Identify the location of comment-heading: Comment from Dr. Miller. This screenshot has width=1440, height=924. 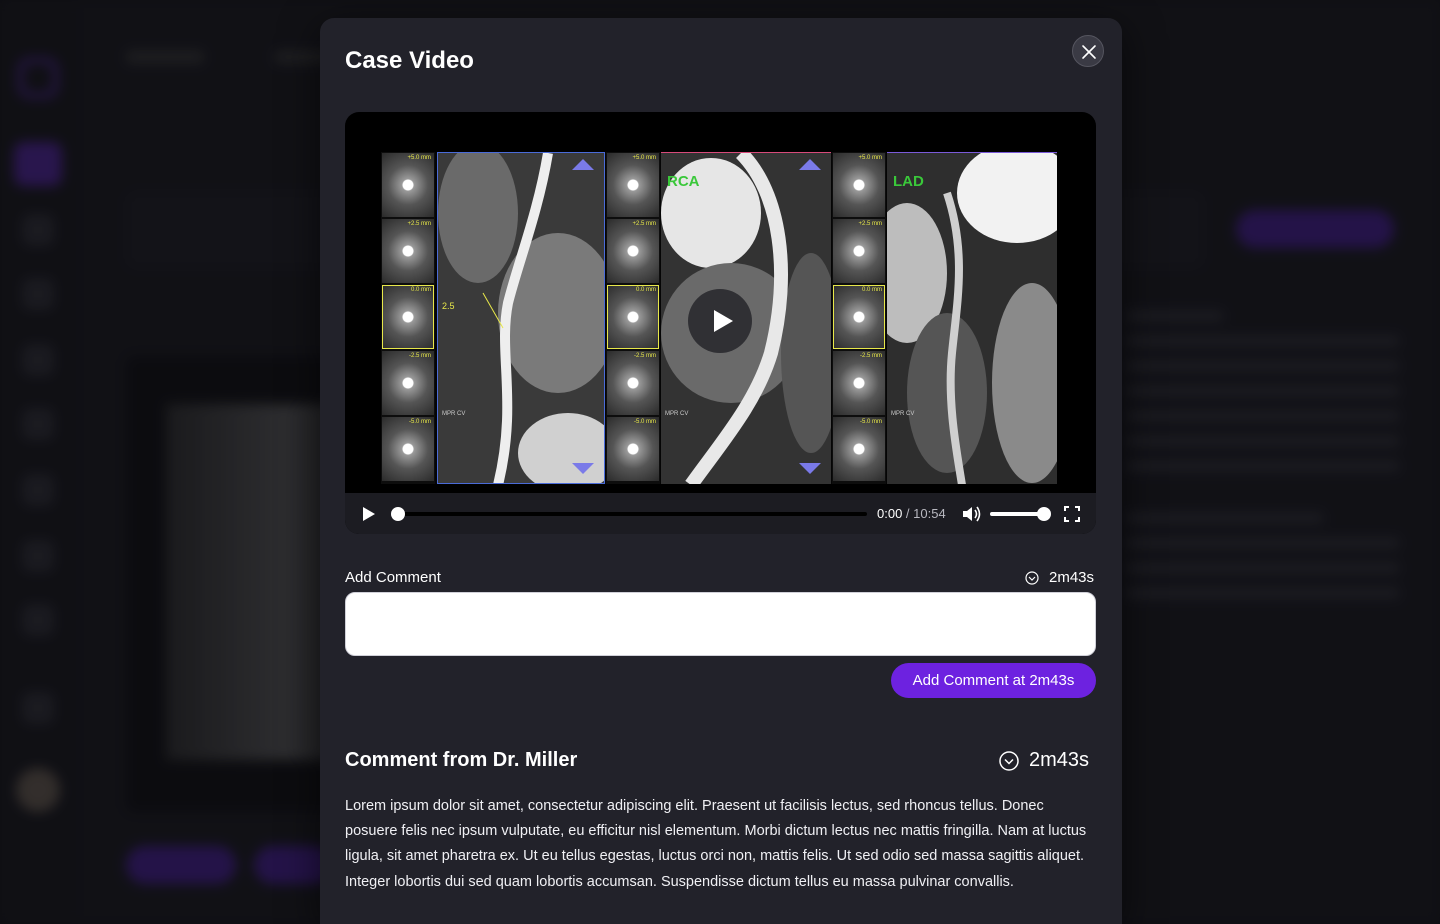
(461, 760).